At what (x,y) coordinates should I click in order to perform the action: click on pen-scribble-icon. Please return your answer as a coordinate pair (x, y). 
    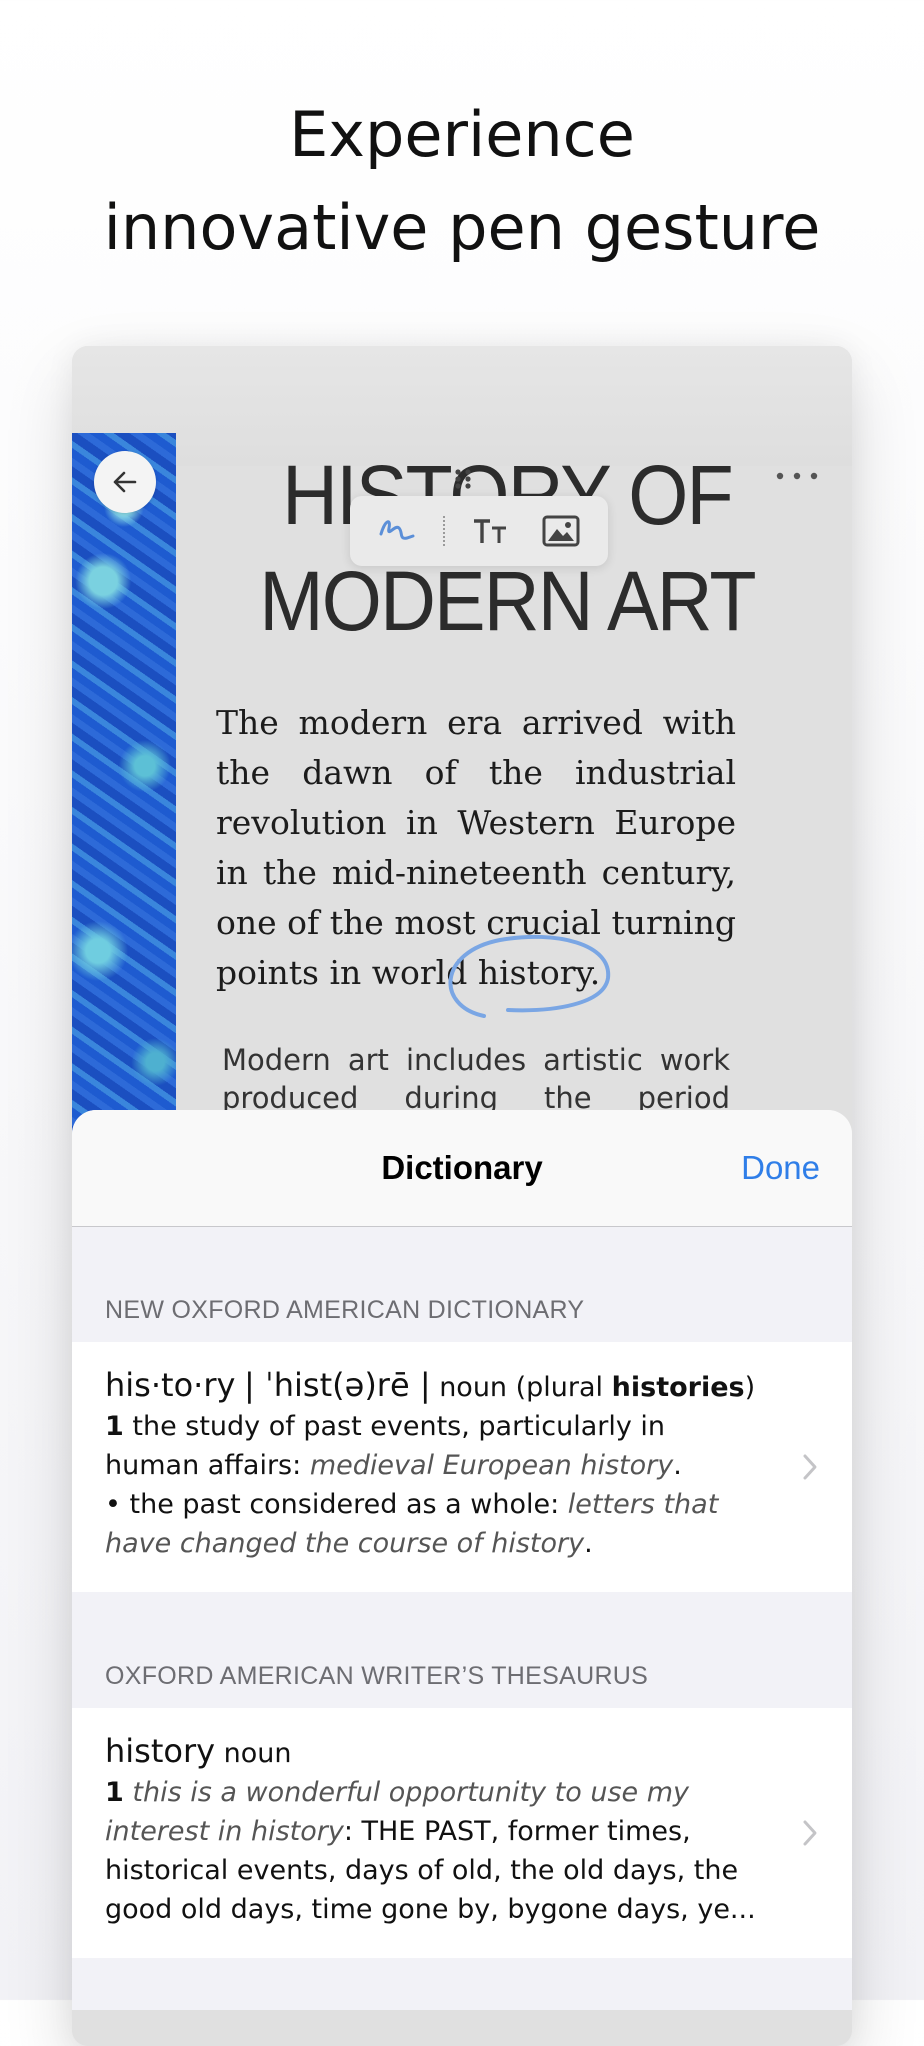
    Looking at the image, I should click on (397, 530).